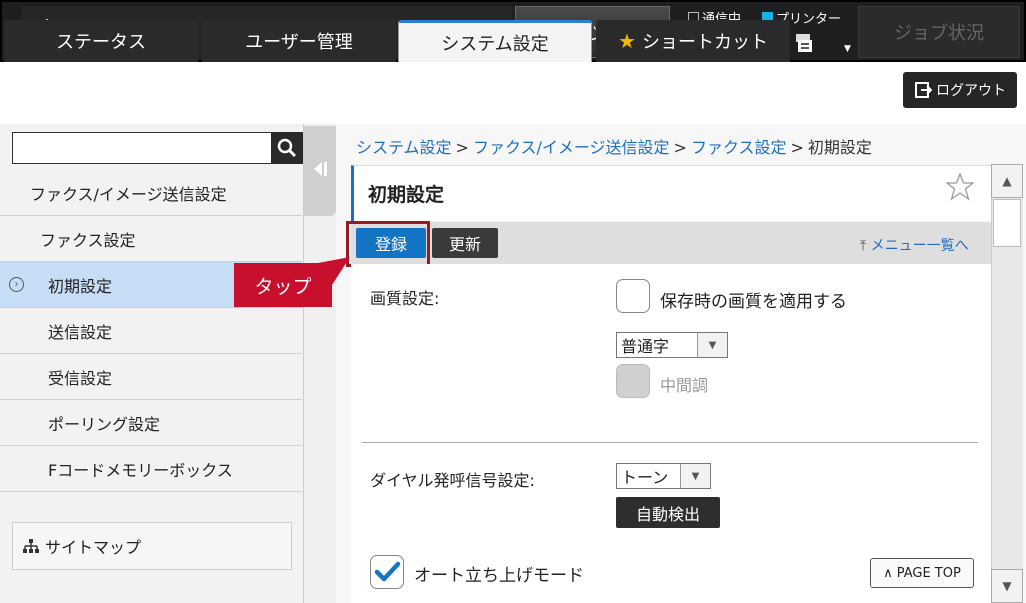 Image resolution: width=1026 pixels, height=603 pixels. Describe the element at coordinates (739, 147) in the screenshot. I see `breadcrumb-link-fax-settings: ファクス設定` at that location.